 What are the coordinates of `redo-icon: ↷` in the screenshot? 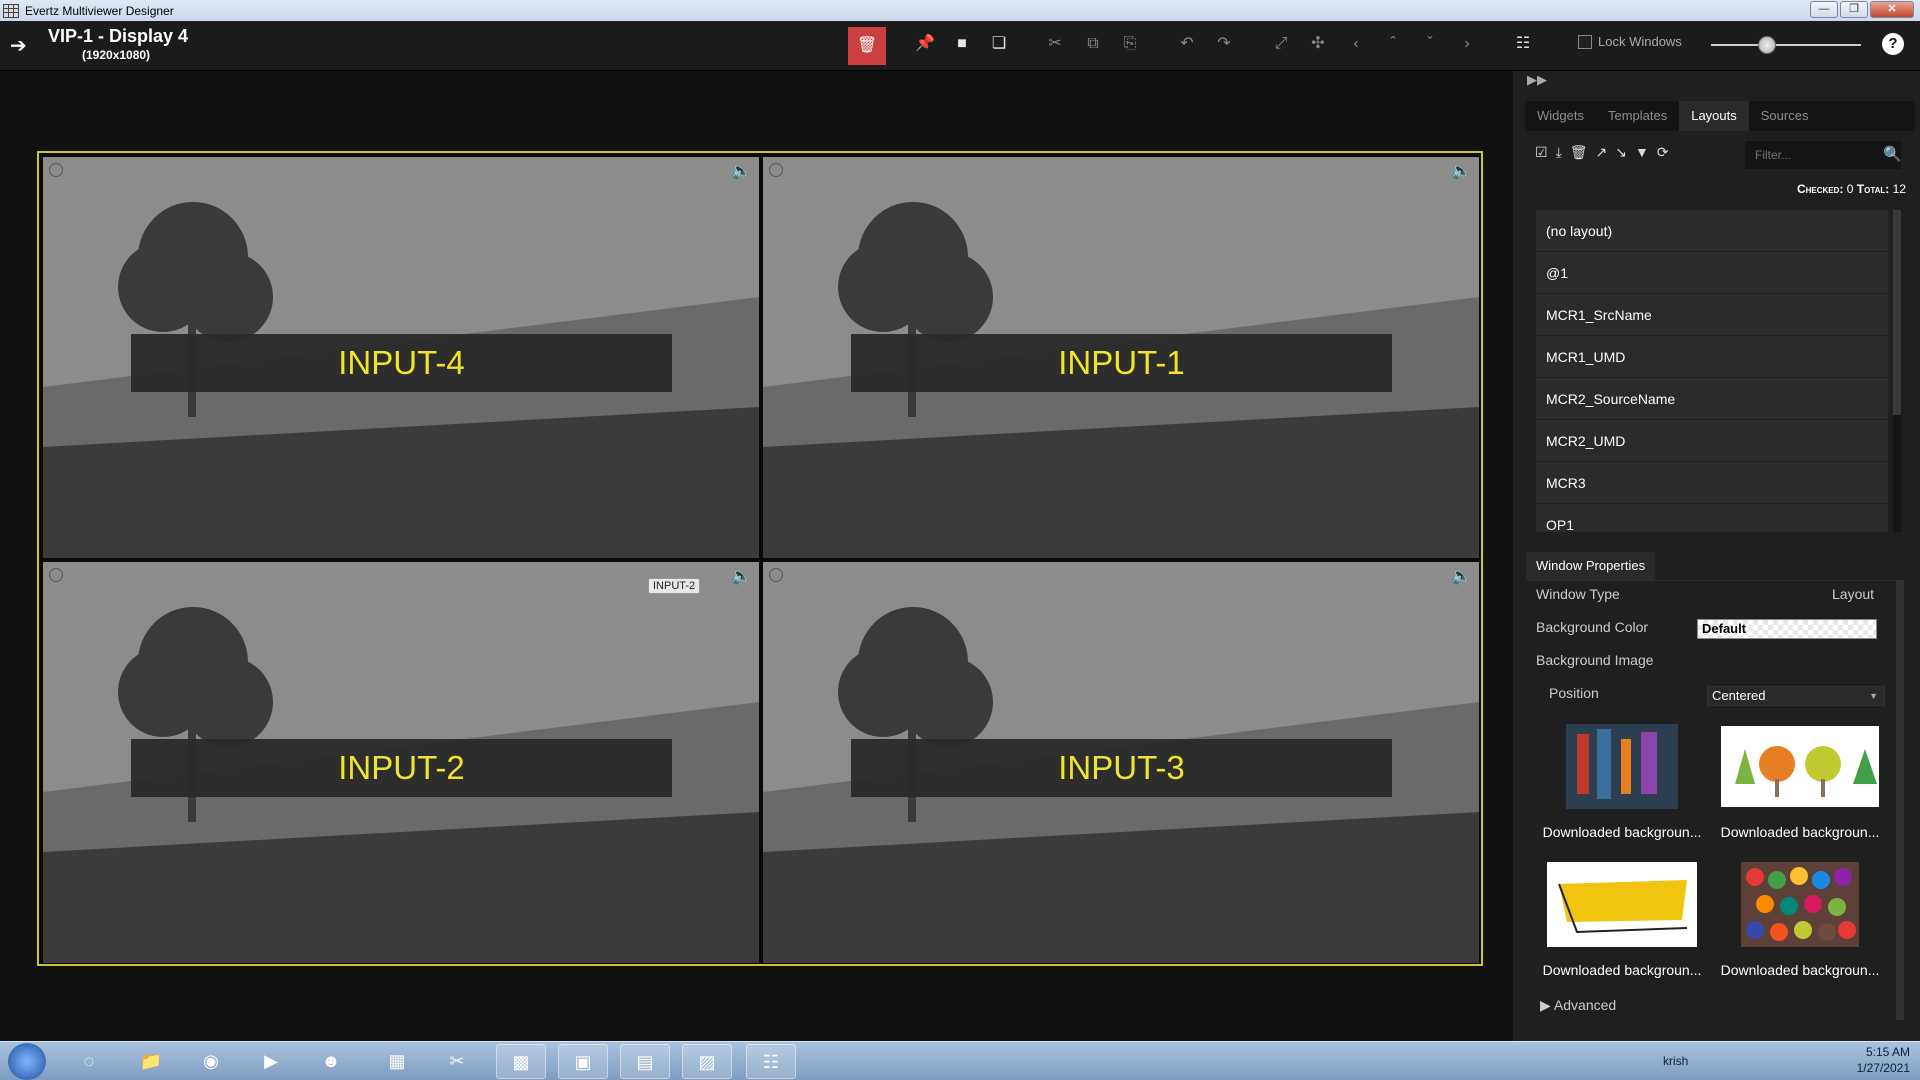 It's located at (1224, 44).